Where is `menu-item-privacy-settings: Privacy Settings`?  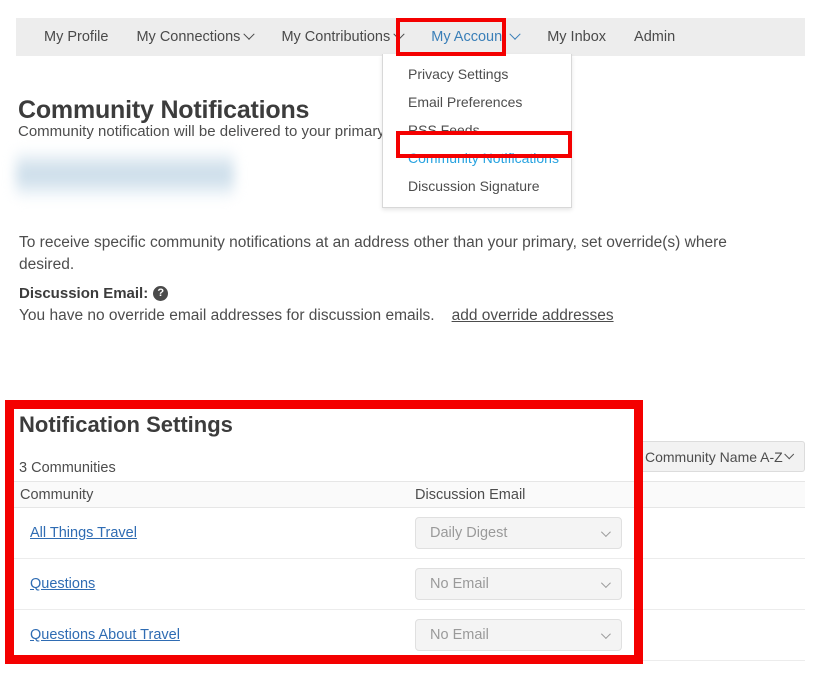 menu-item-privacy-settings: Privacy Settings is located at coordinates (477, 74).